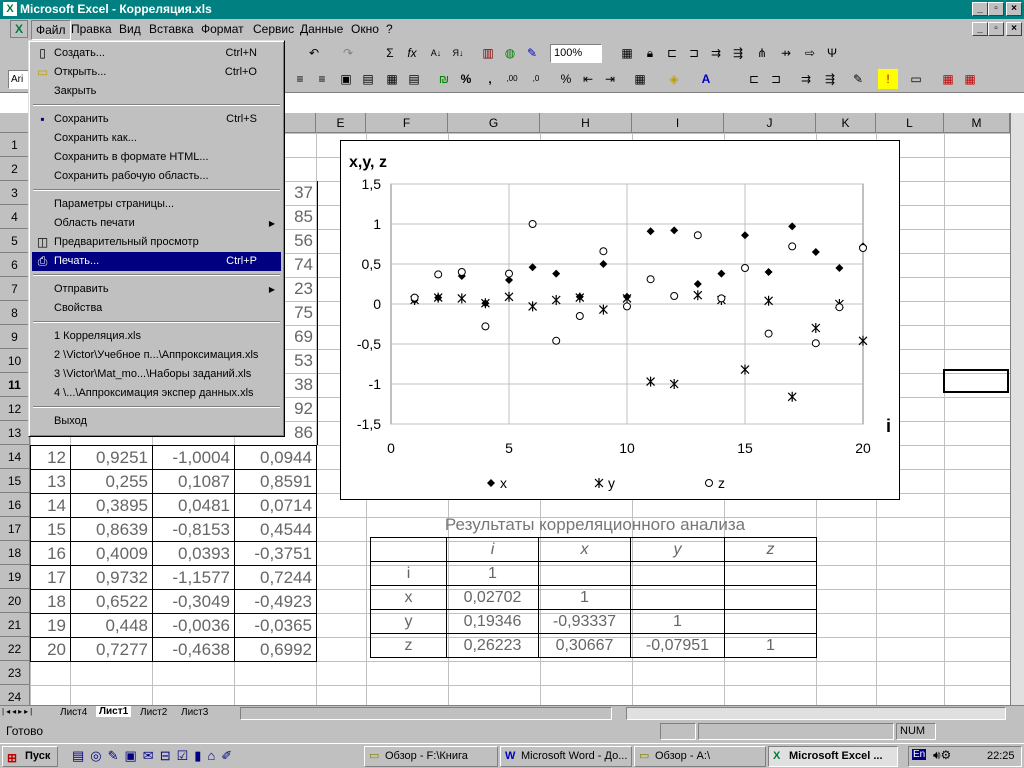 This screenshot has width=1024, height=768. I want to click on percent-icon: %, so click(466, 79).